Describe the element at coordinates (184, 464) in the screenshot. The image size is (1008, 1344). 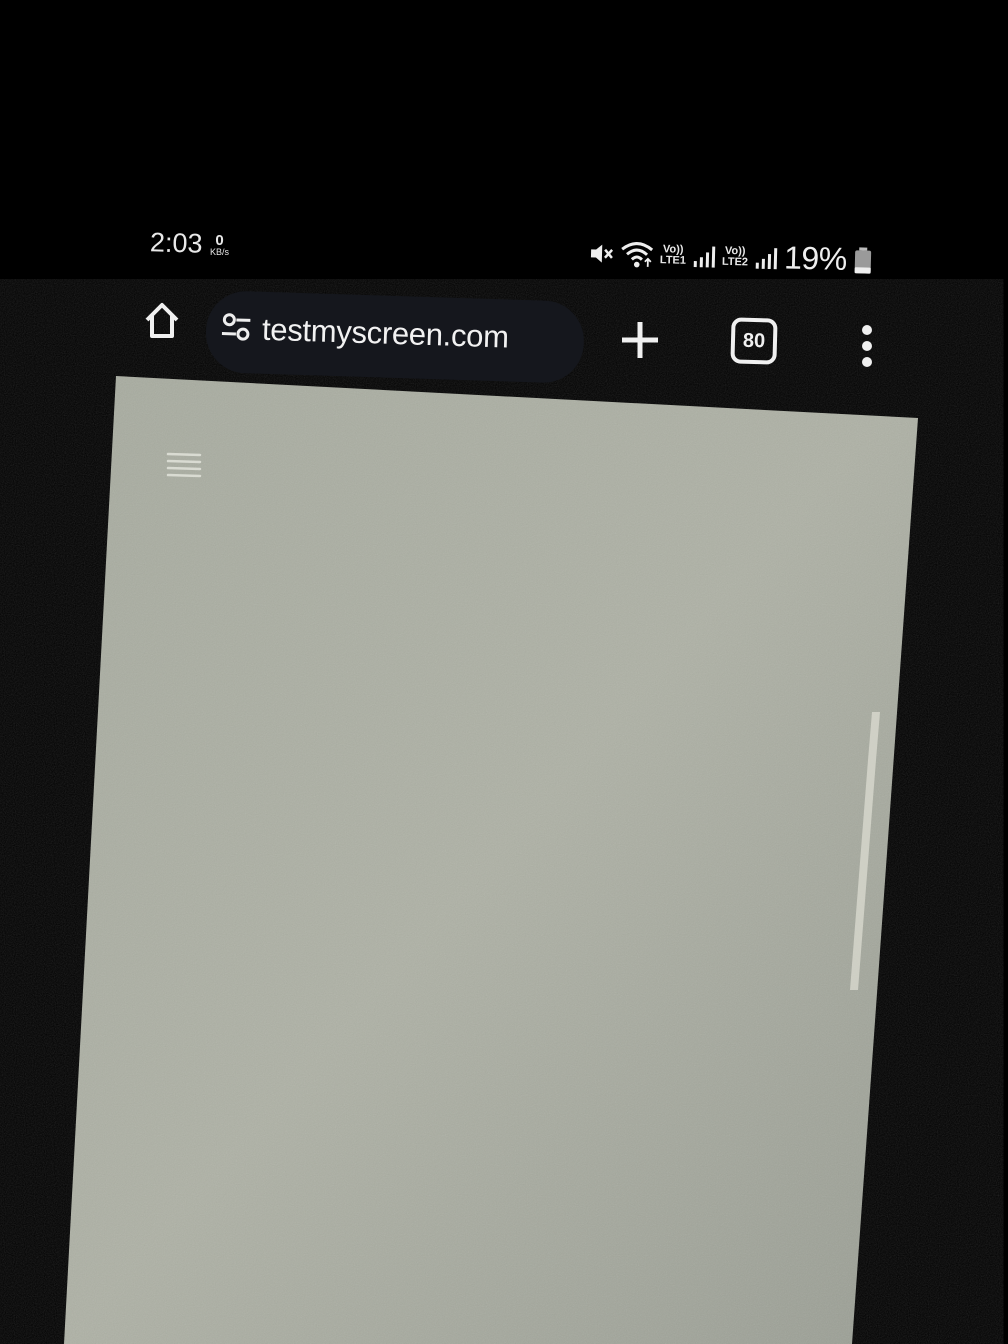
I see `hamburger-icon` at that location.